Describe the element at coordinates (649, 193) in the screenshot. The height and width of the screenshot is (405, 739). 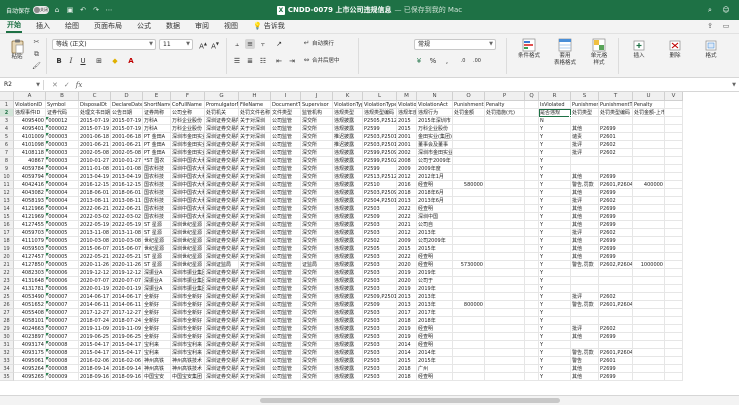
I see `cell-u12` at that location.